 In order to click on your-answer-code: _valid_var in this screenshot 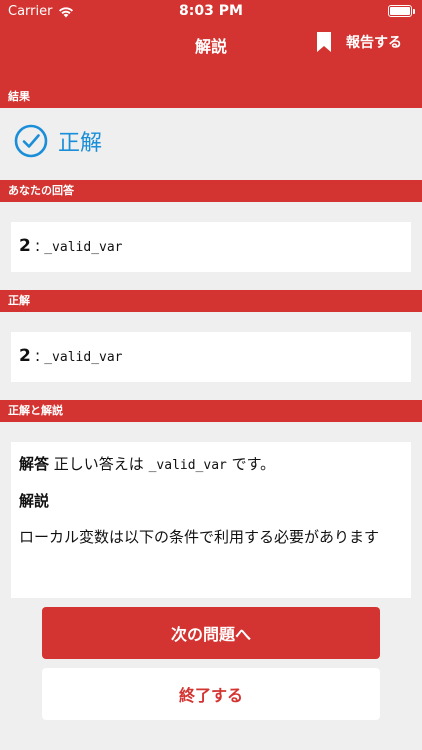, I will do `click(83, 247)`.